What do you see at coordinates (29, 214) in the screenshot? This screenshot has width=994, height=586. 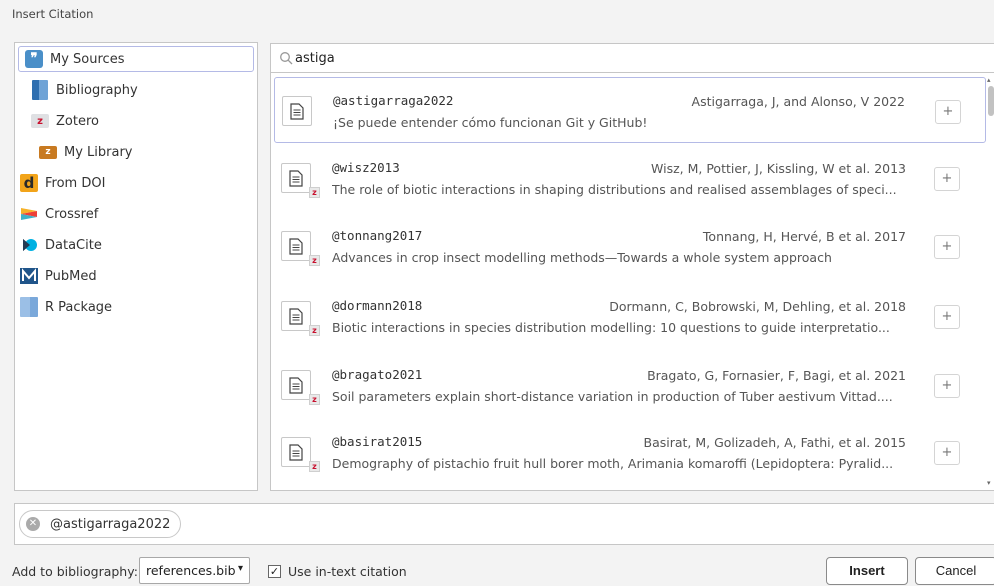 I see `crossref-icon` at bounding box center [29, 214].